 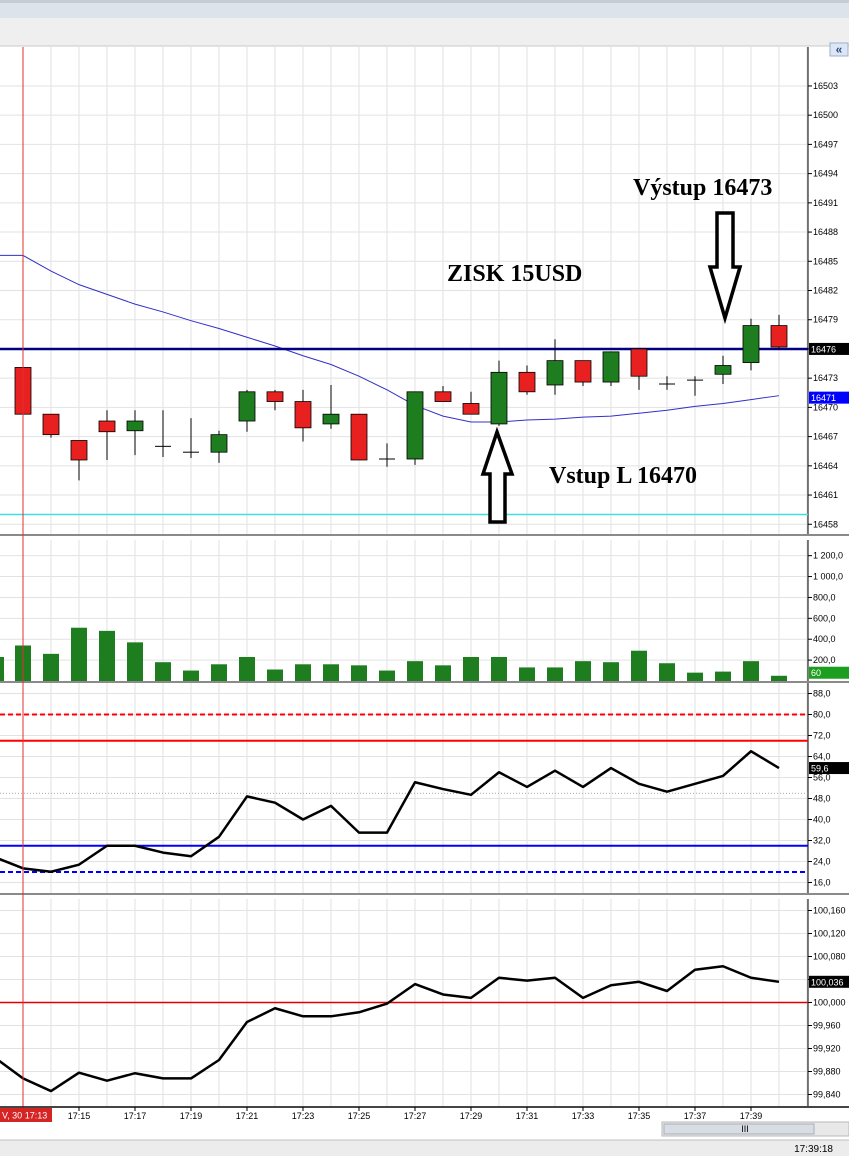 What do you see at coordinates (829, 911) in the screenshot?
I see `y-tick-label: 100,160` at bounding box center [829, 911].